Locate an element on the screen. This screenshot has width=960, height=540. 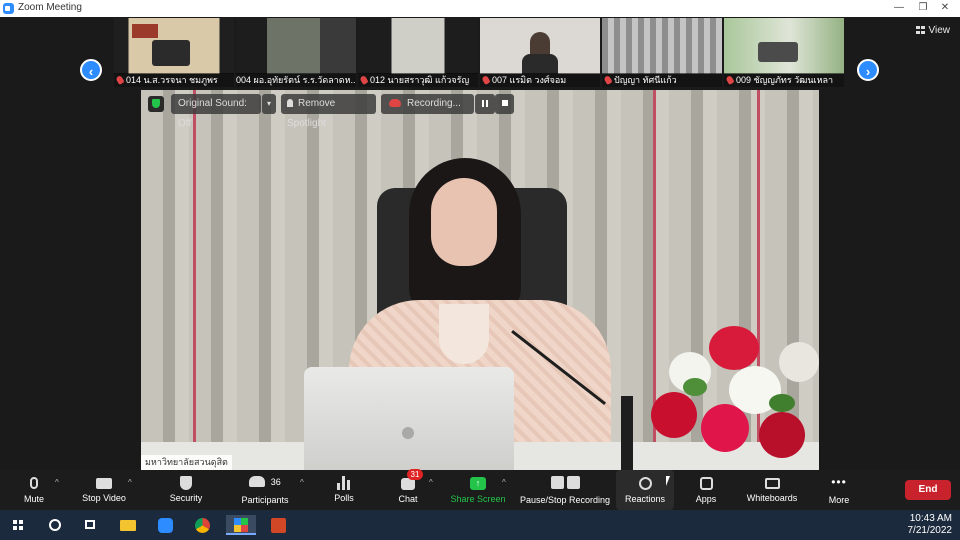
remove-spotlight-button: Remove Spotlight is located at coordinates (328, 111).